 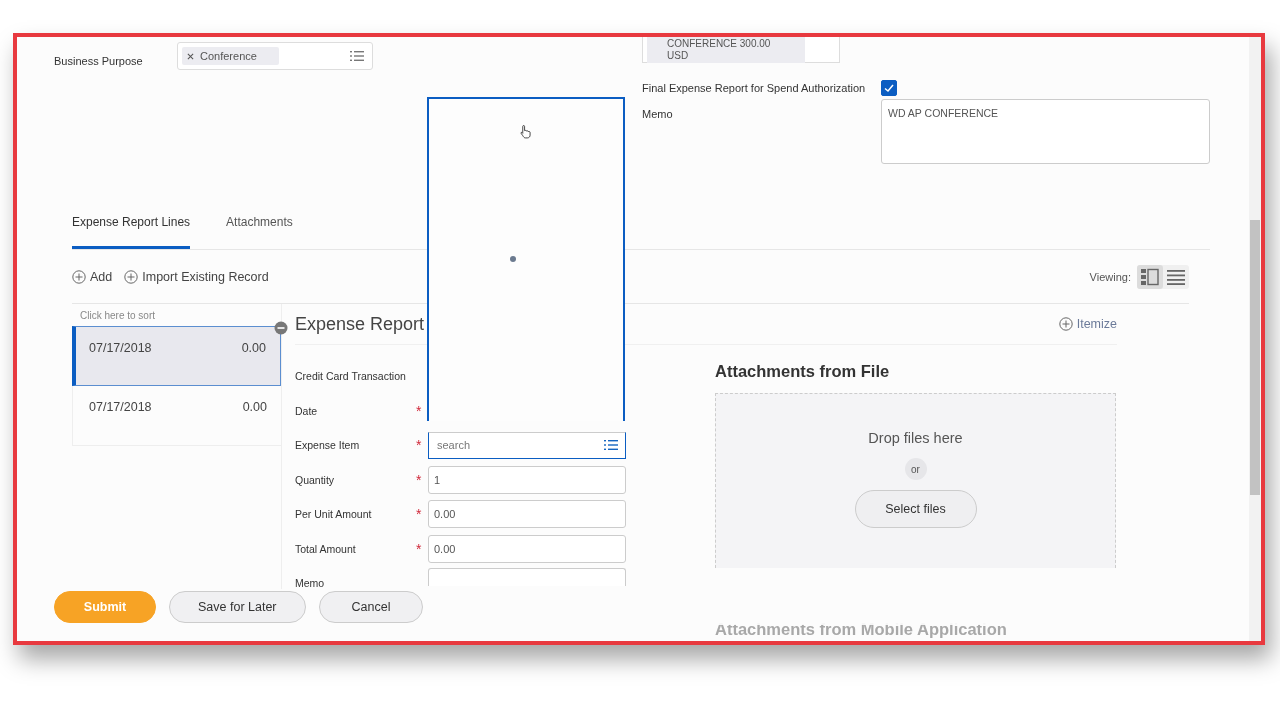 What do you see at coordinates (351, 376) in the screenshot?
I see `field-label: Credit Card Transaction` at bounding box center [351, 376].